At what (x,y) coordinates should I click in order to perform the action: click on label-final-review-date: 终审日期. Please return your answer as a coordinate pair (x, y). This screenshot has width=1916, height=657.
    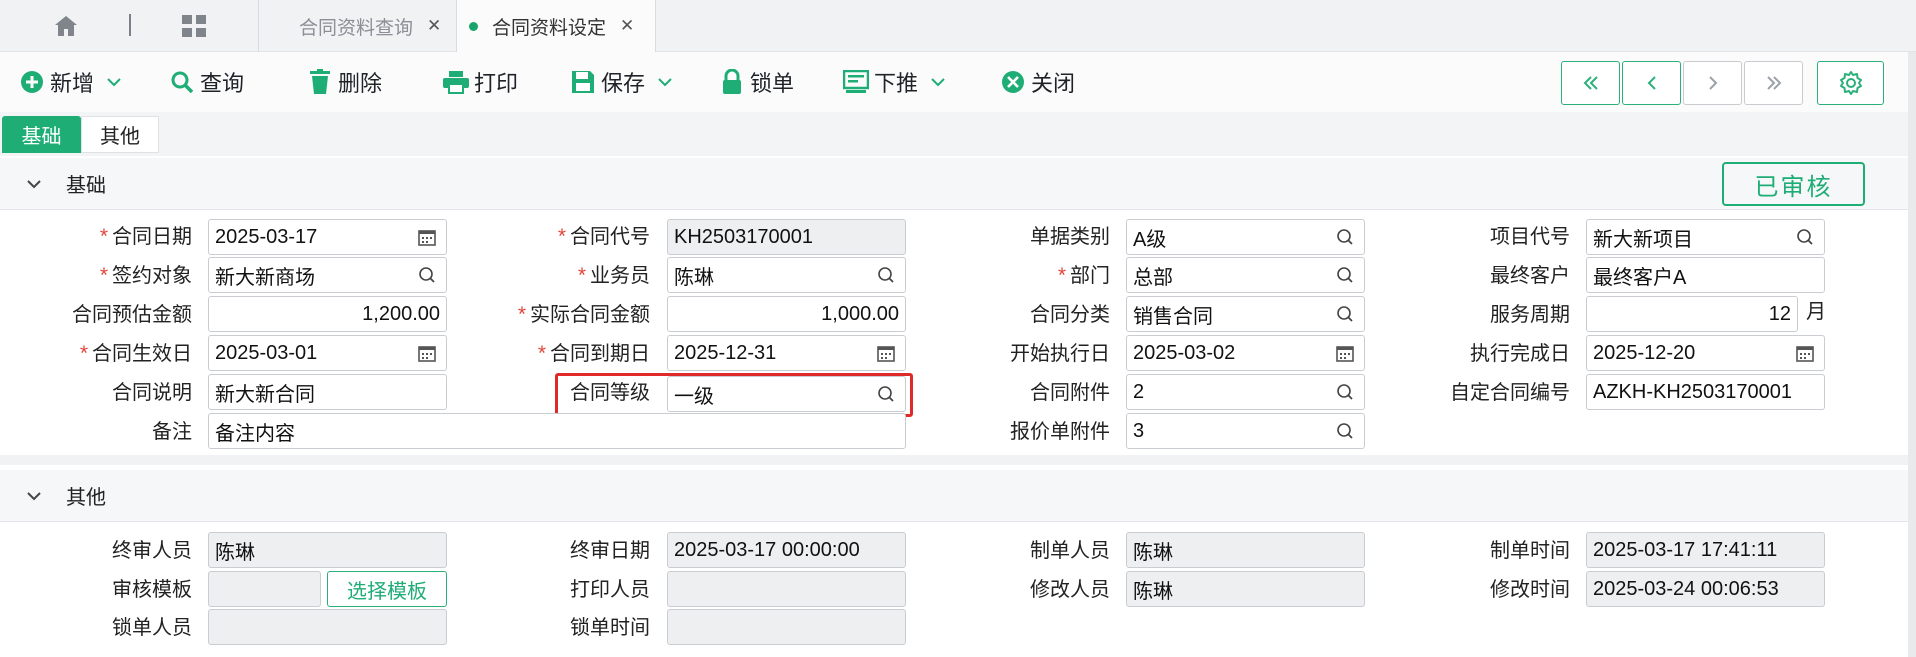
    Looking at the image, I should click on (610, 551).